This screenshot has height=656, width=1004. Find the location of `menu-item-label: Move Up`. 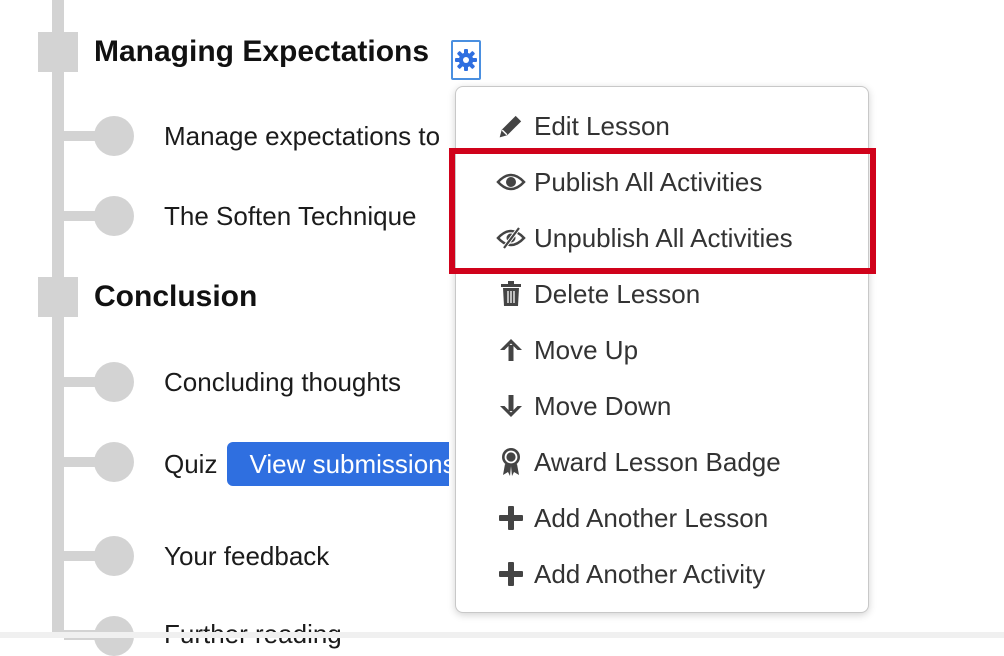

menu-item-label: Move Up is located at coordinates (586, 349).